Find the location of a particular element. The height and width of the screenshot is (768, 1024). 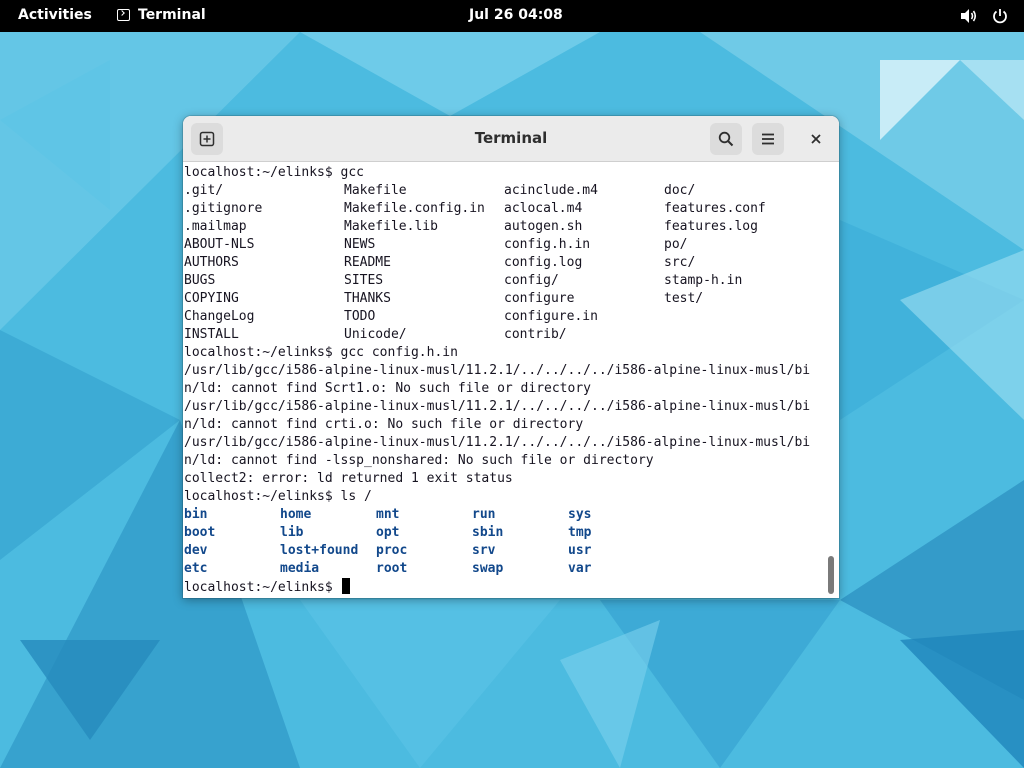

file-entry: aclocal.m4 is located at coordinates (543, 208).